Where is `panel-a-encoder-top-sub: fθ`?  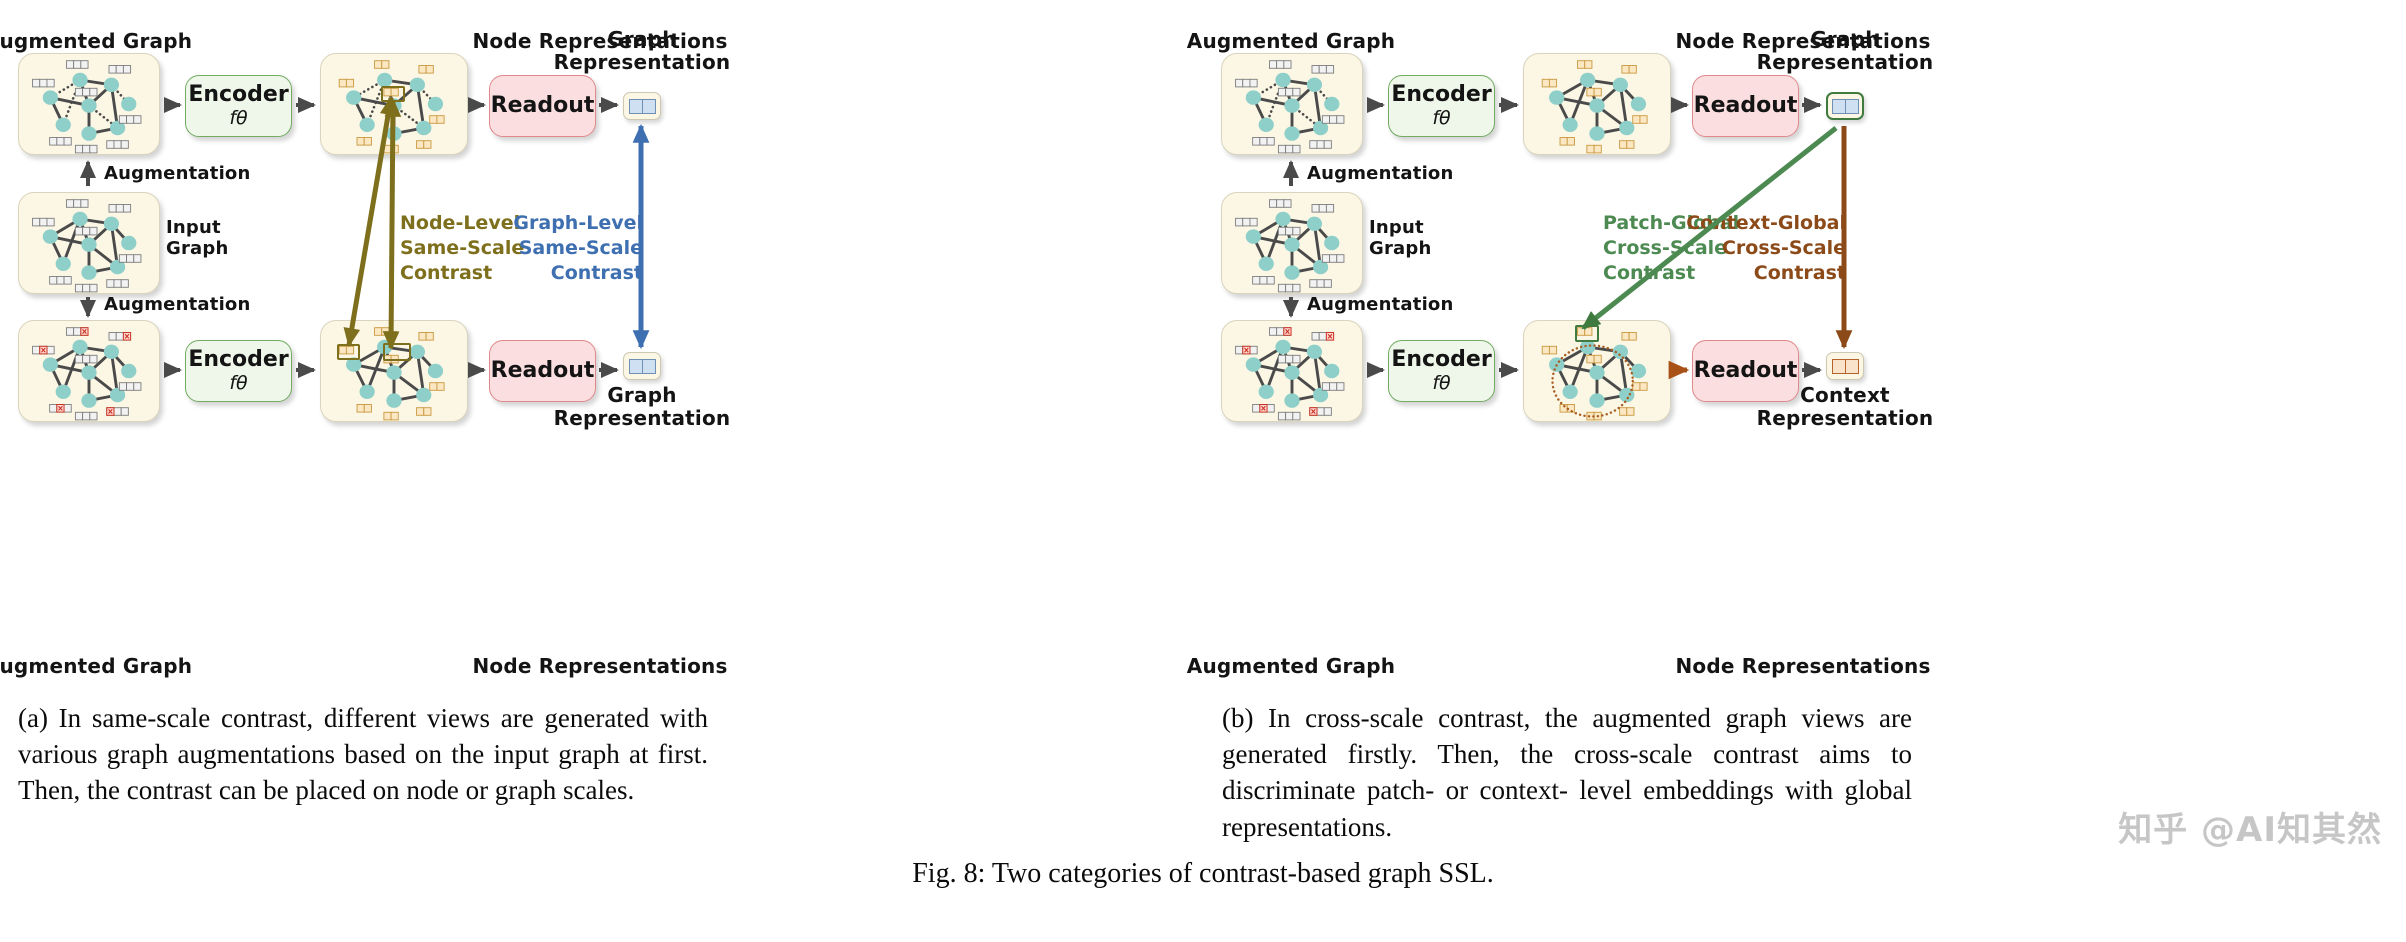 panel-a-encoder-top-sub: fθ is located at coordinates (238, 117).